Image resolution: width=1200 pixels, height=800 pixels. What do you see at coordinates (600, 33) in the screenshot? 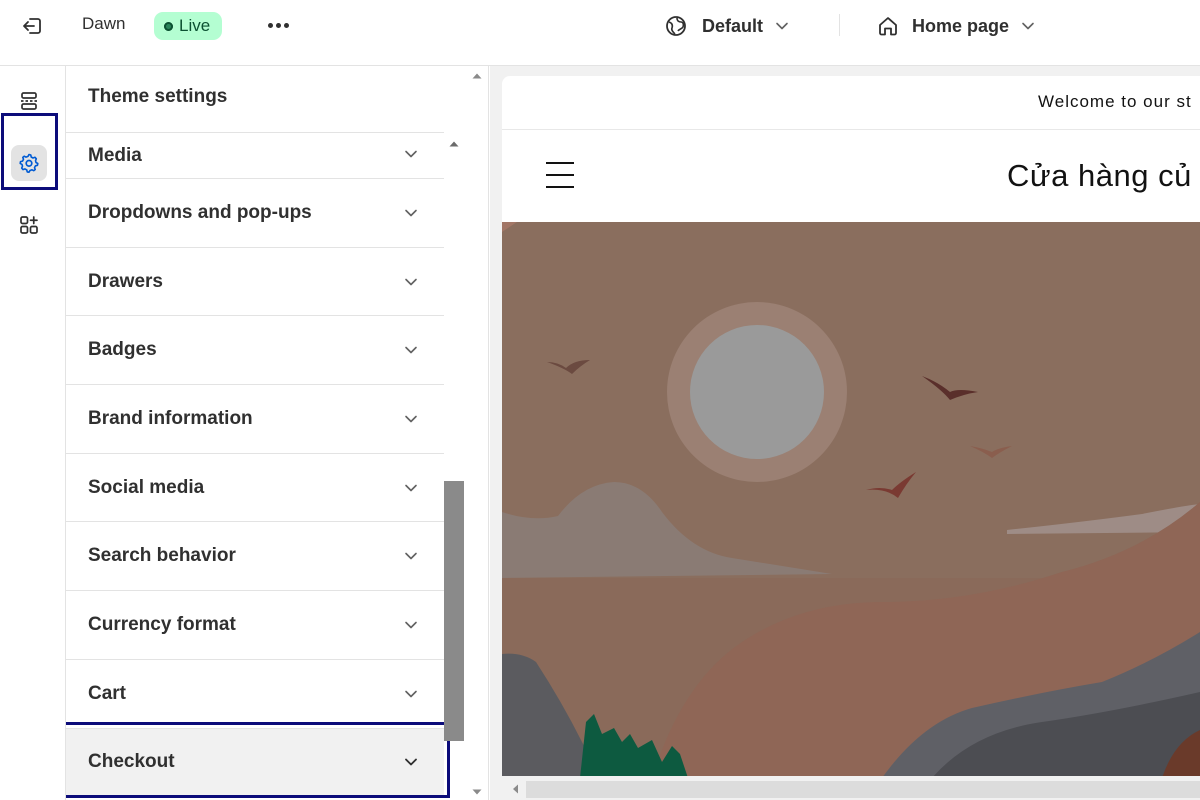
I see `top-bar: Dawn Live Default Home page` at bounding box center [600, 33].